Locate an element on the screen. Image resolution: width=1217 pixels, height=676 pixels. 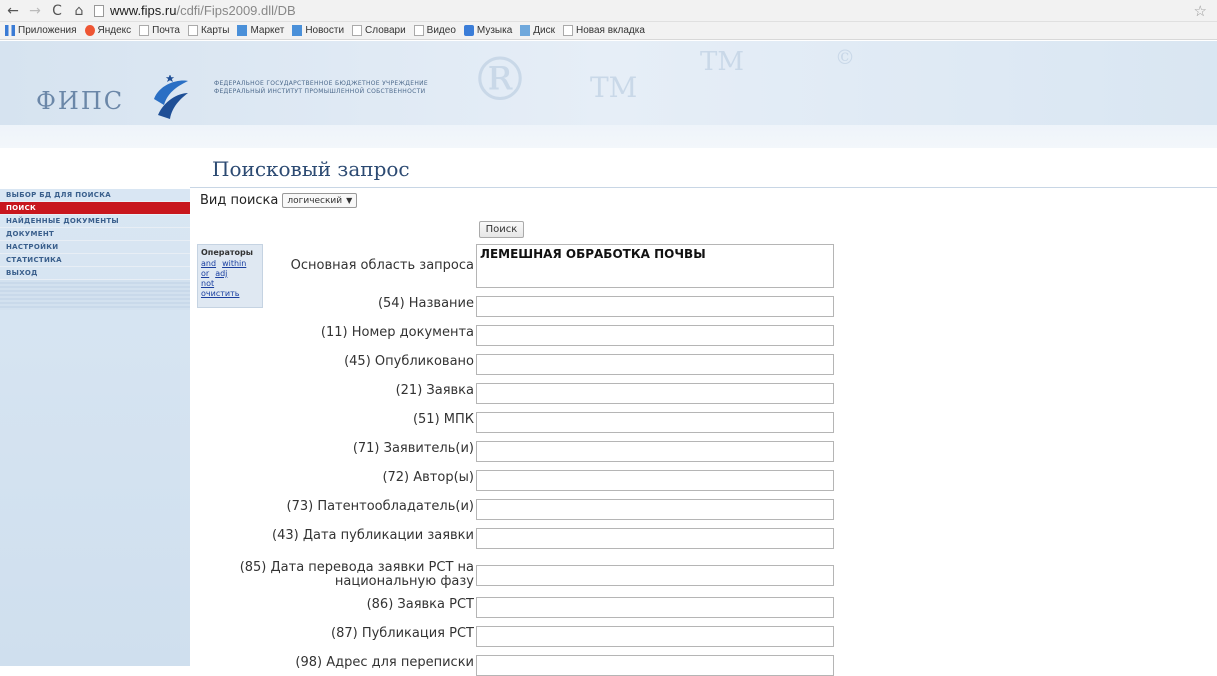
url-field: www.fips.ru /cdfi/Fips2009.dll/DB is located at coordinates (195, 11).